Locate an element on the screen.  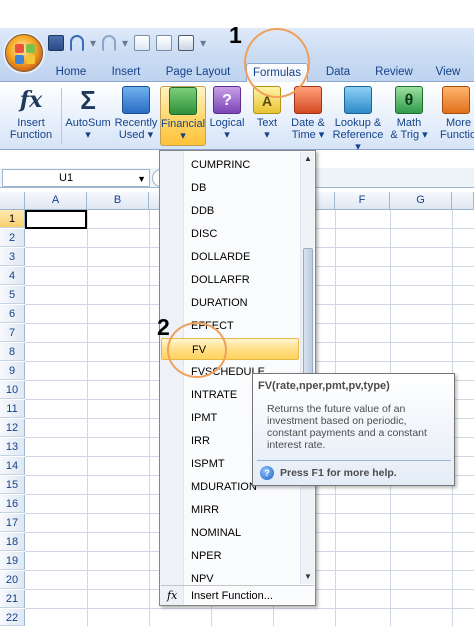
tab-insert: Insert is located at coordinates (126, 72).